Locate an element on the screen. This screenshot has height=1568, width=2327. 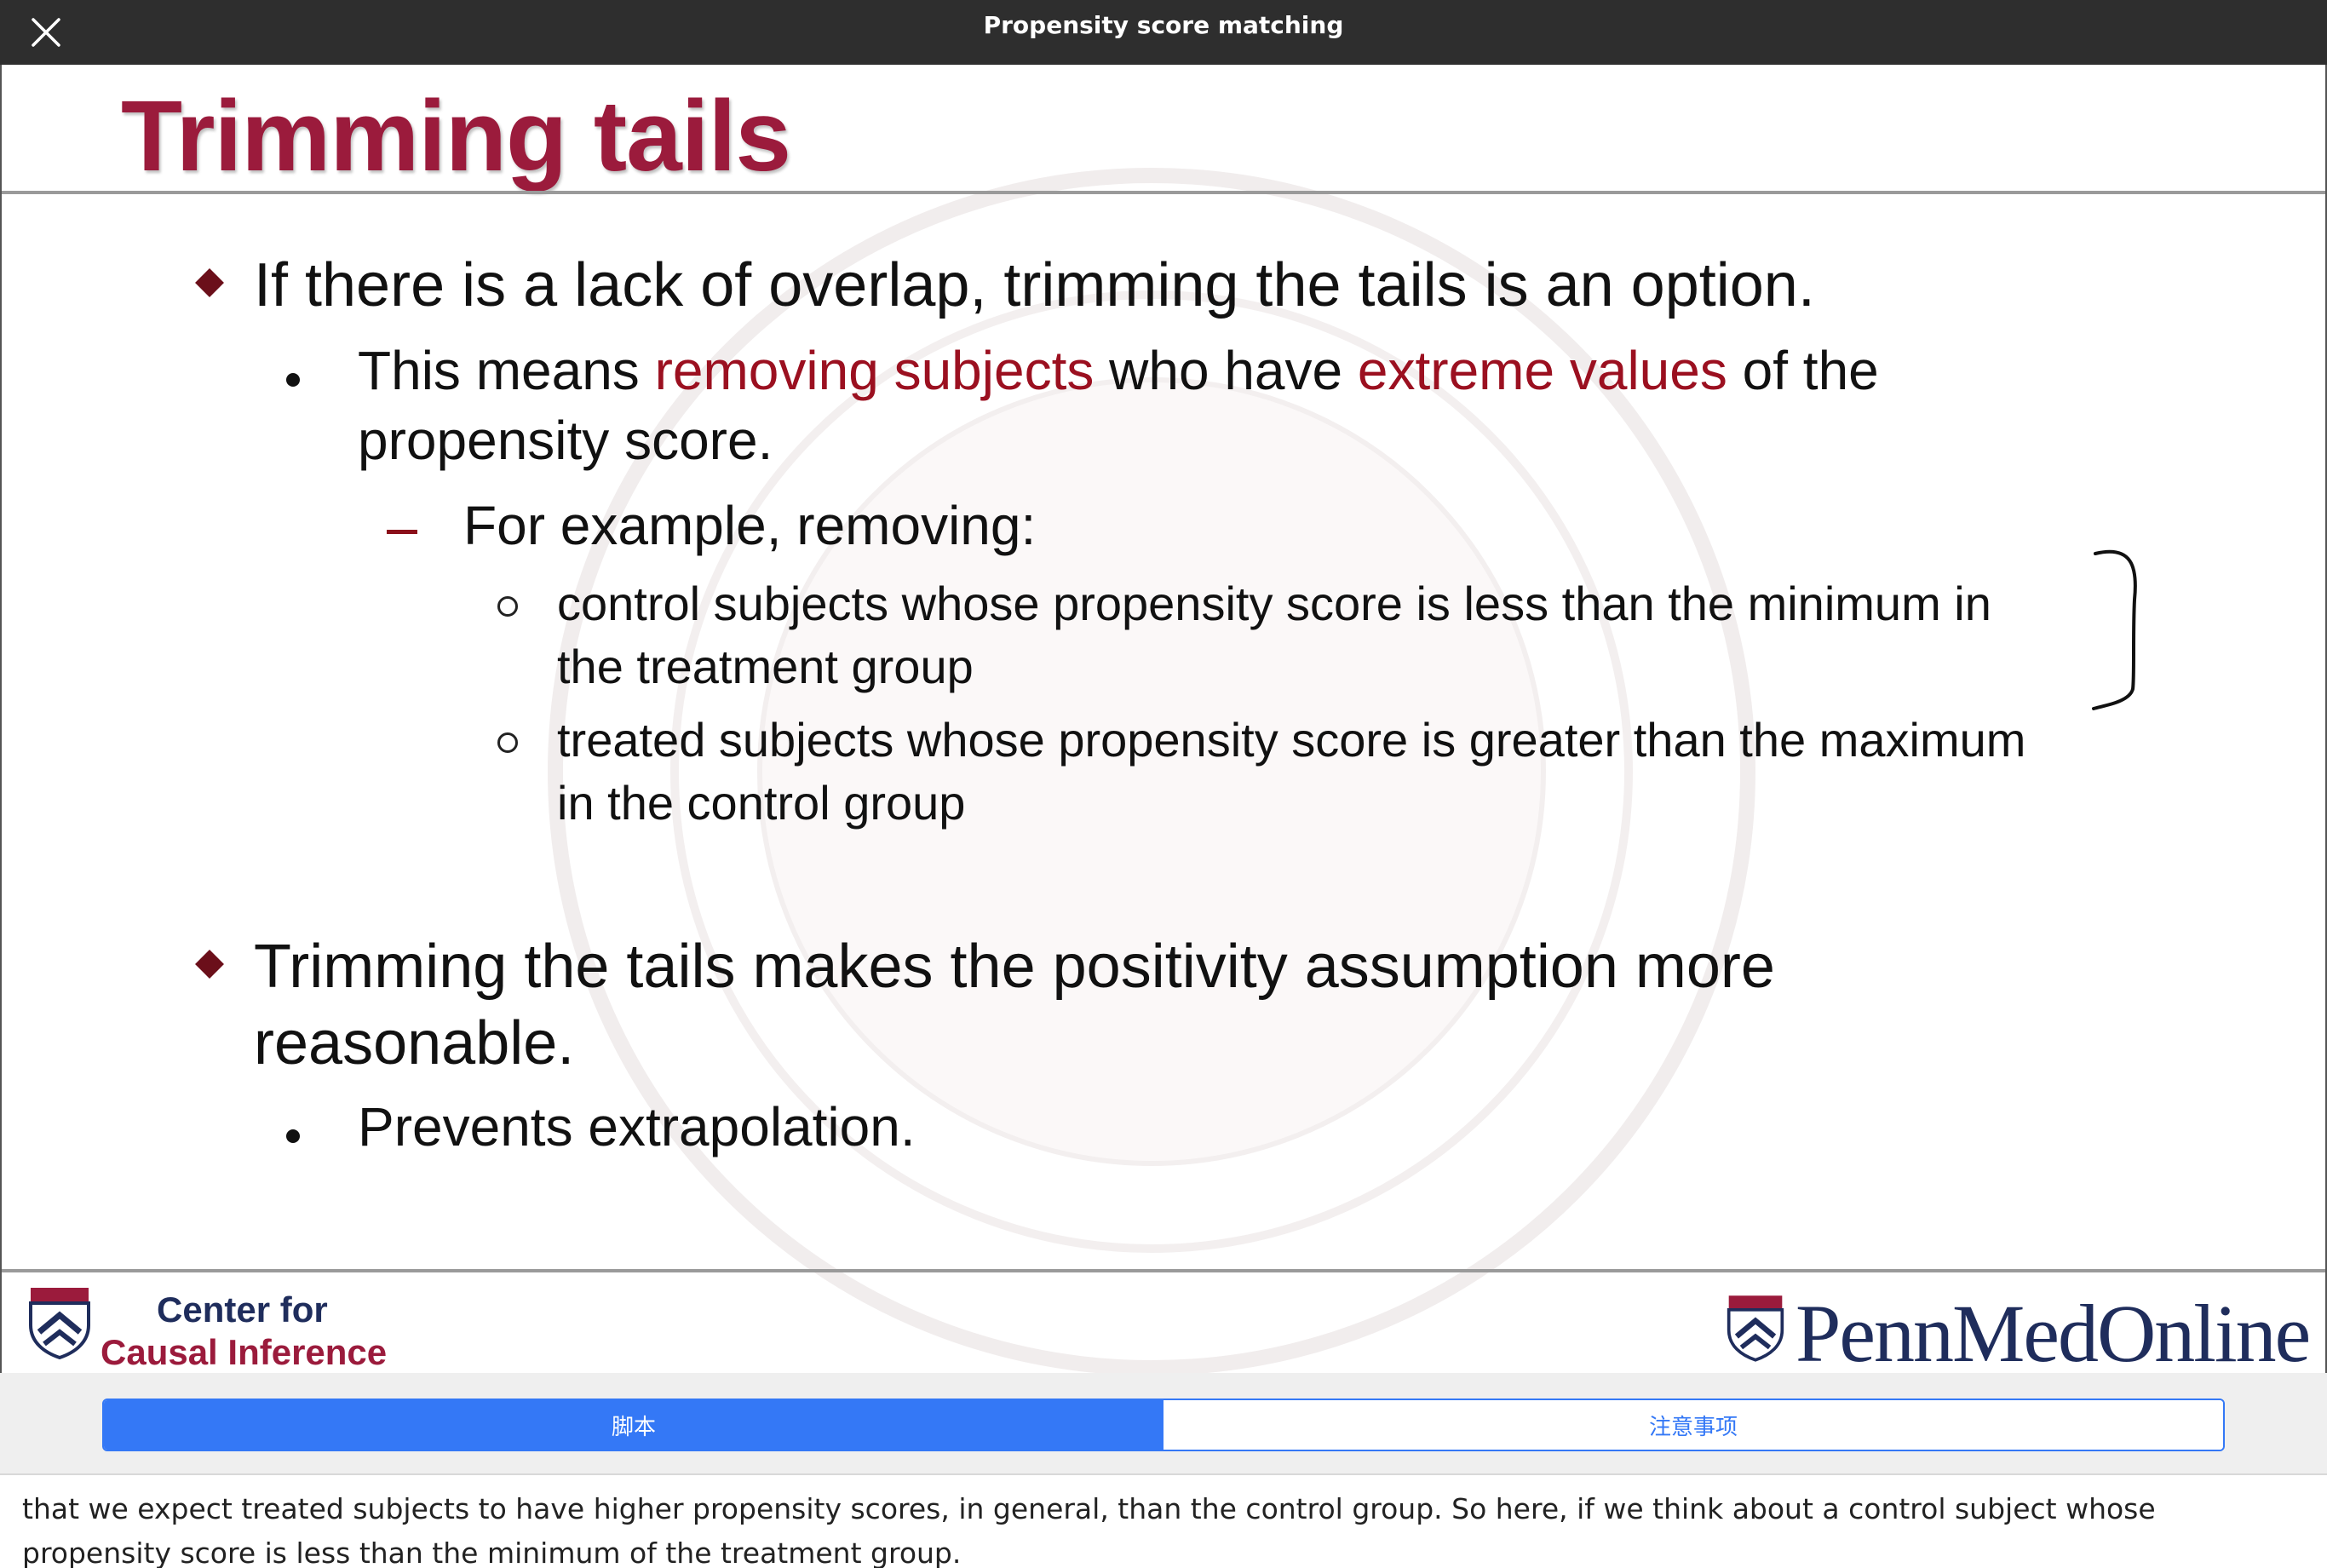
tab-bar-area: 脚本 注意事项 is located at coordinates (1163, 1423).